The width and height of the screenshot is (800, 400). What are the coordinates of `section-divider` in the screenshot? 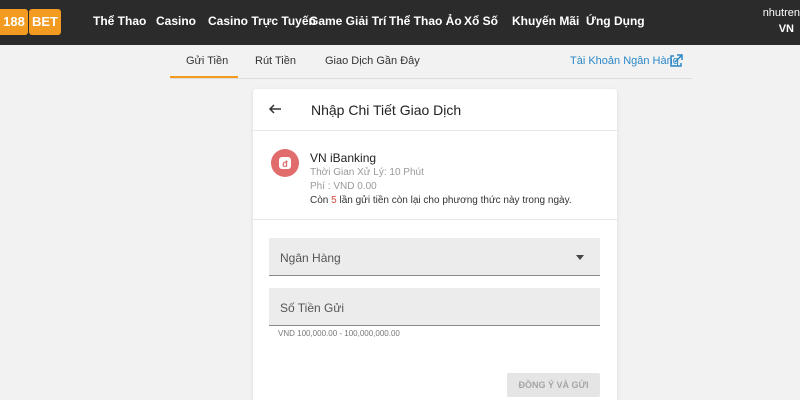 It's located at (435, 219).